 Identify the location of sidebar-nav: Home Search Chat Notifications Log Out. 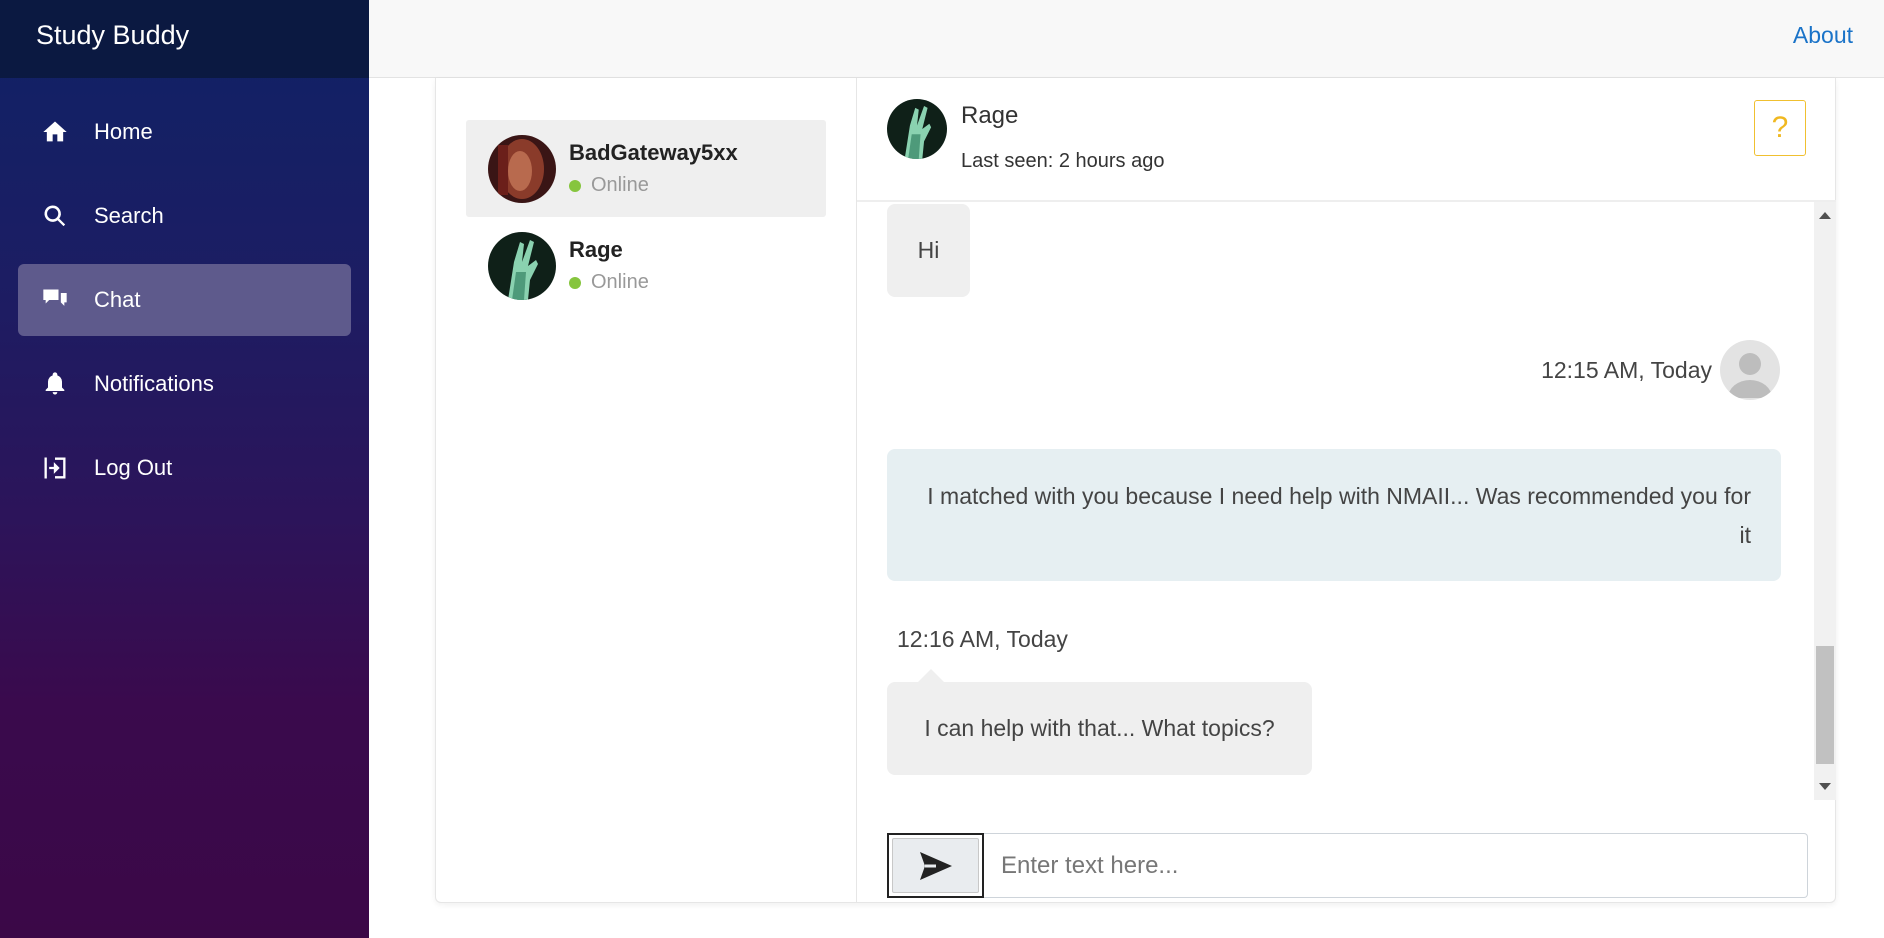
(184, 291).